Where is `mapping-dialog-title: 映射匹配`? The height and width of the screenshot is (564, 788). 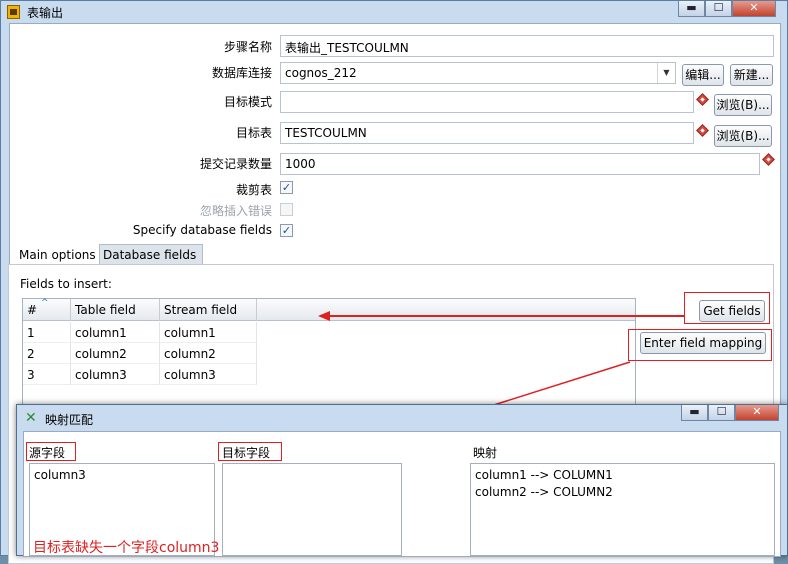
mapping-dialog-title: 映射匹配 is located at coordinates (69, 420).